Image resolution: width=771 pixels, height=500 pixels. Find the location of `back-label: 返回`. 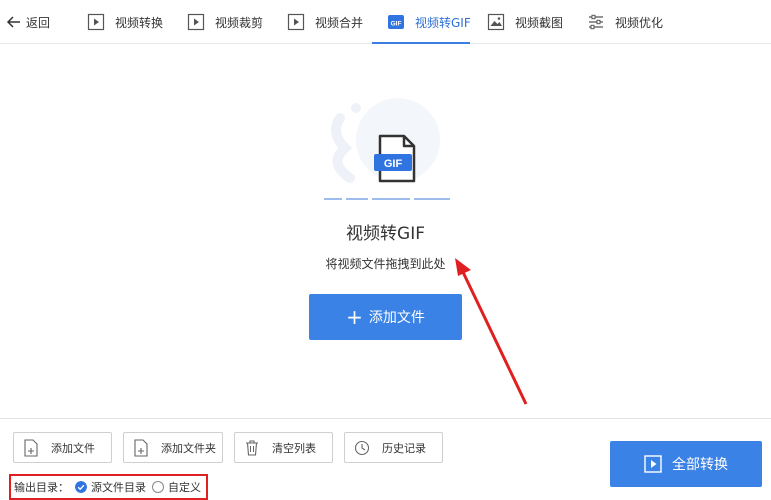

back-label: 返回 is located at coordinates (38, 22).